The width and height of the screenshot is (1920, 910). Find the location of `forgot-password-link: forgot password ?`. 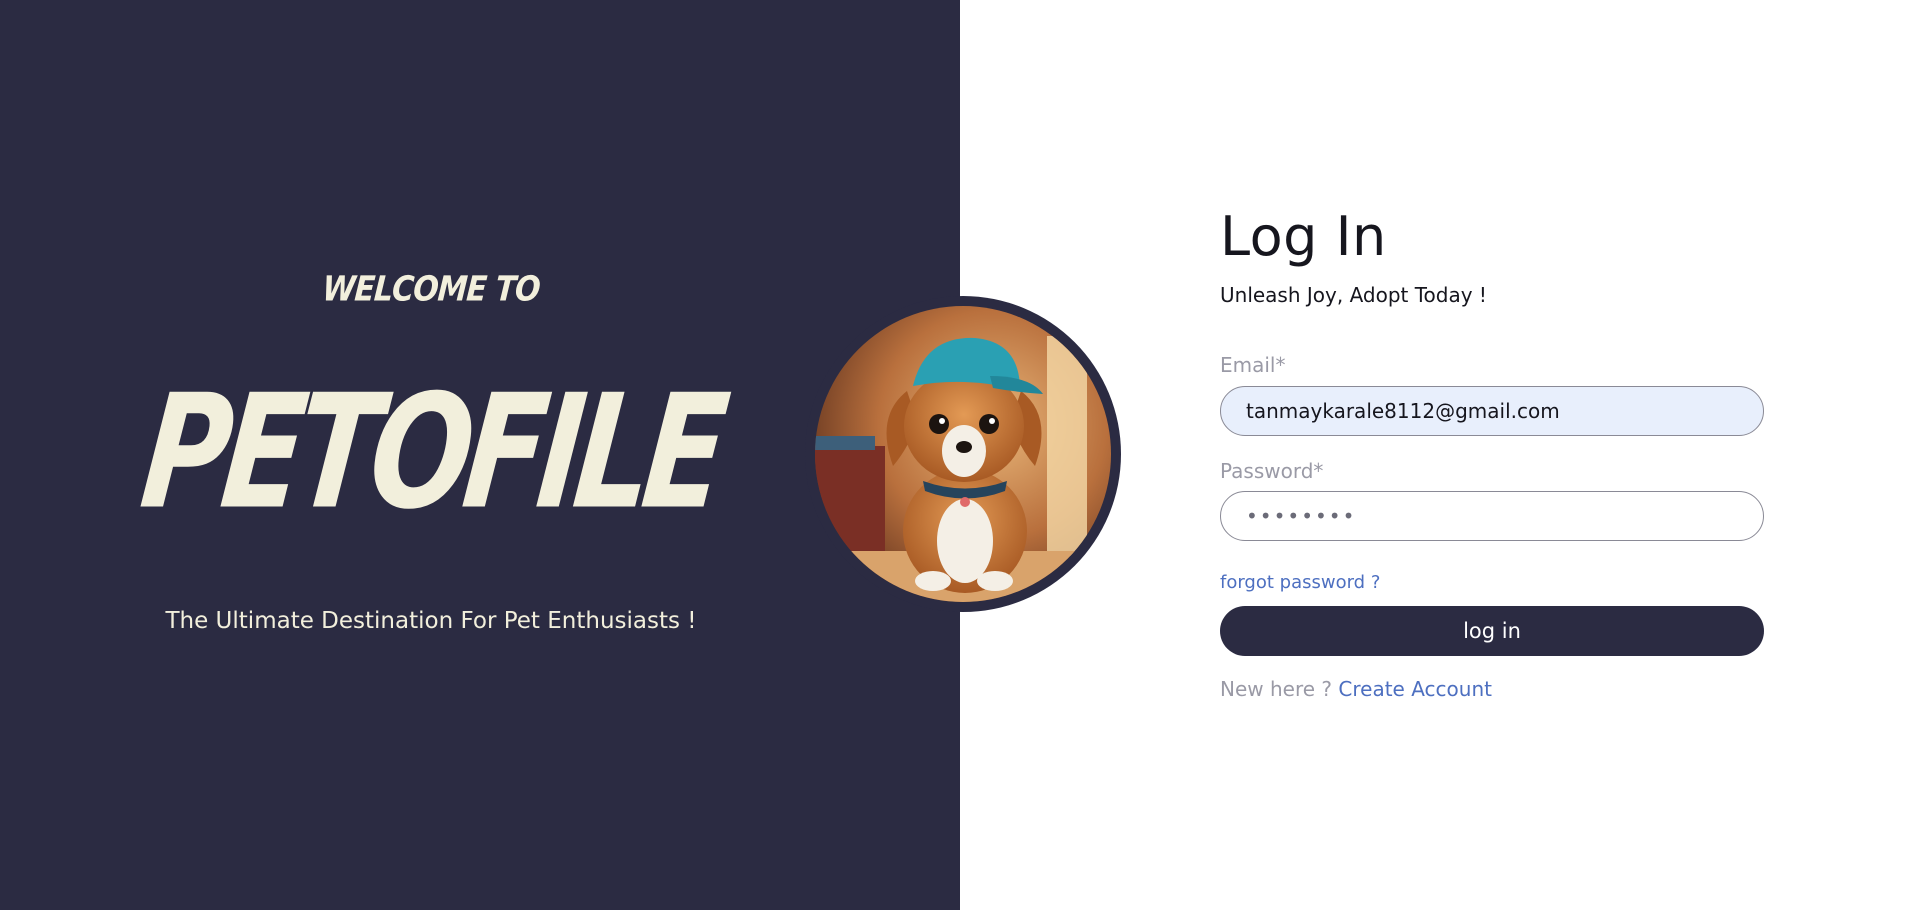

forgot-password-link: forgot password ? is located at coordinates (1300, 582).